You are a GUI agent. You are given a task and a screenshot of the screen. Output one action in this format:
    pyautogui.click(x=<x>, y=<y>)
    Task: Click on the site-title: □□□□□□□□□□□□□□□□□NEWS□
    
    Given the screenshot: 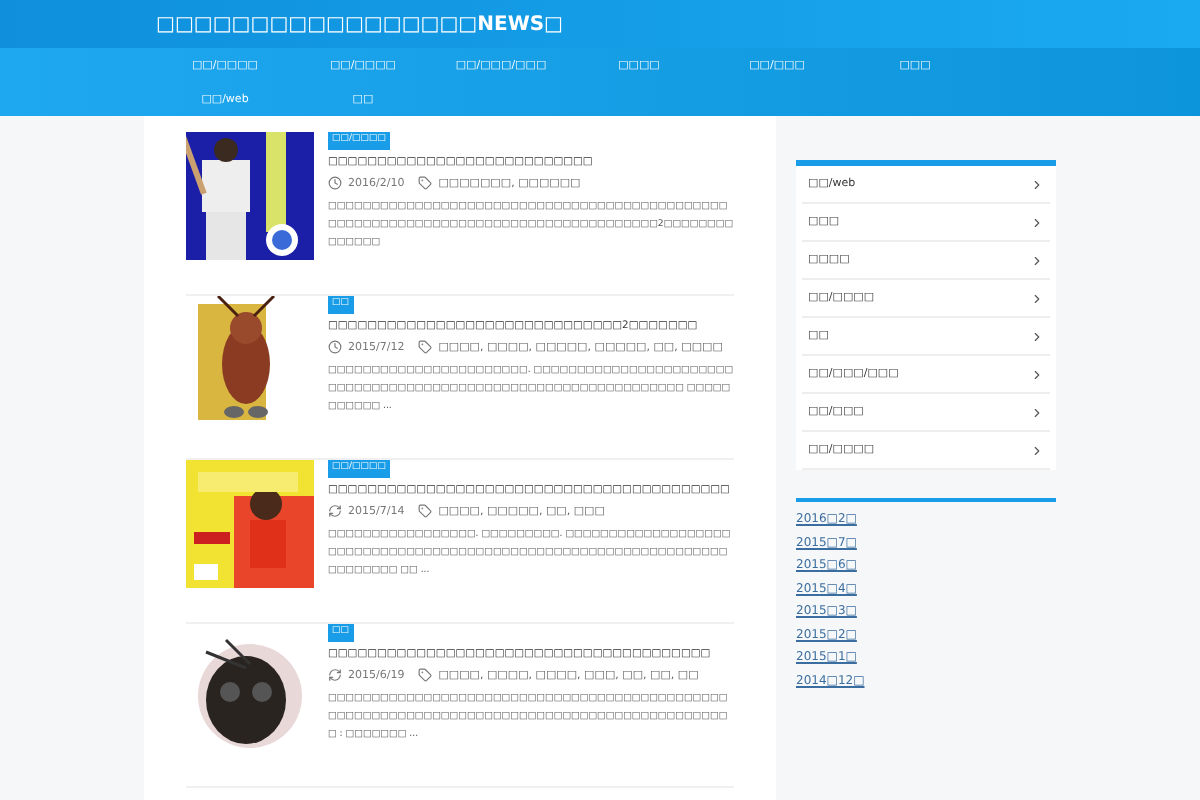 What is the action you would take?
    pyautogui.click(x=360, y=24)
    